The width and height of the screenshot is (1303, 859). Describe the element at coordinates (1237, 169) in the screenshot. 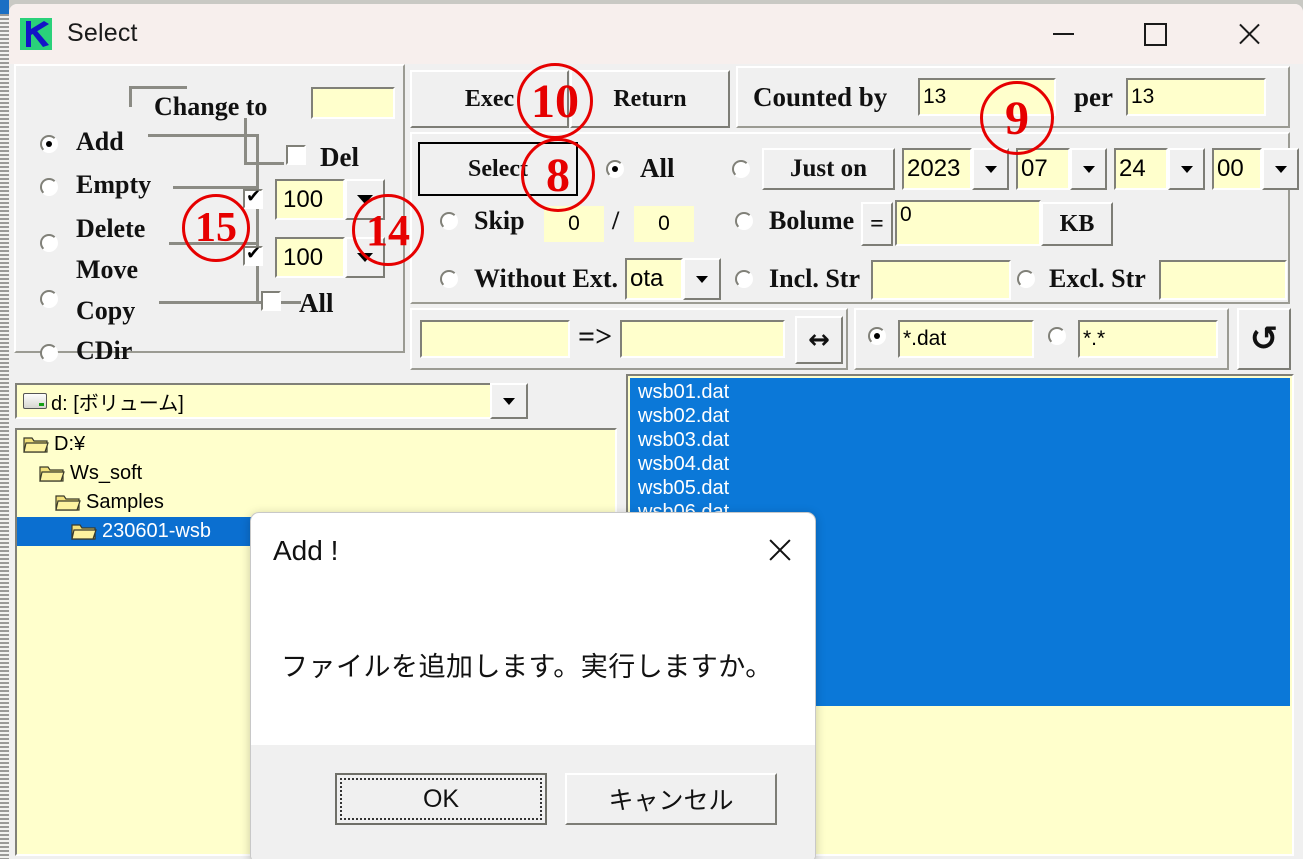

I see `hour-input: 00` at that location.